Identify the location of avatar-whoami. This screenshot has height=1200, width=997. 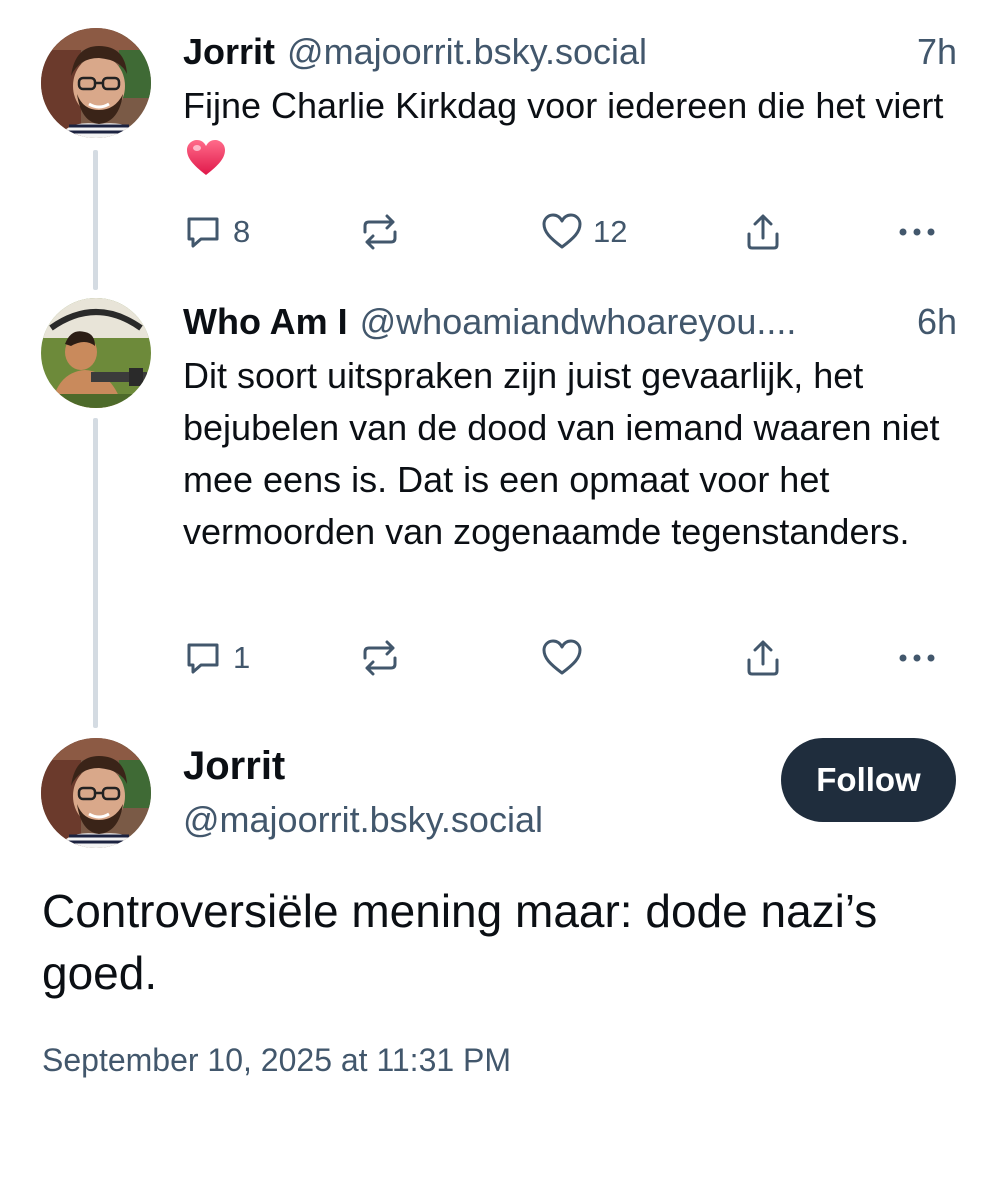
(96, 353).